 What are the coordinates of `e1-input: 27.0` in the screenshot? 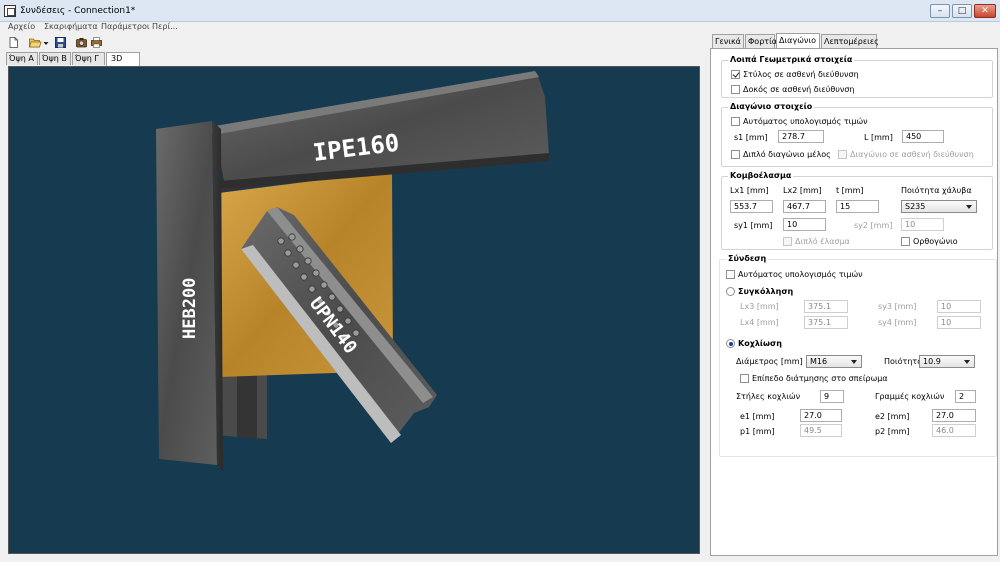 It's located at (821, 415).